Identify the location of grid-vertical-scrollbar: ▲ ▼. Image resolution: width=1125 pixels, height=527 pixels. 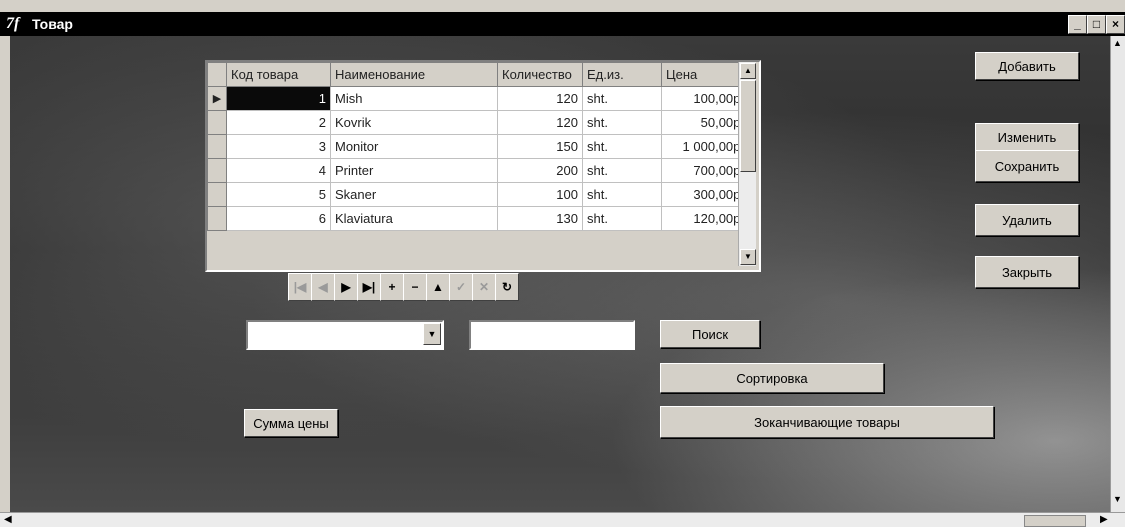
(747, 164).